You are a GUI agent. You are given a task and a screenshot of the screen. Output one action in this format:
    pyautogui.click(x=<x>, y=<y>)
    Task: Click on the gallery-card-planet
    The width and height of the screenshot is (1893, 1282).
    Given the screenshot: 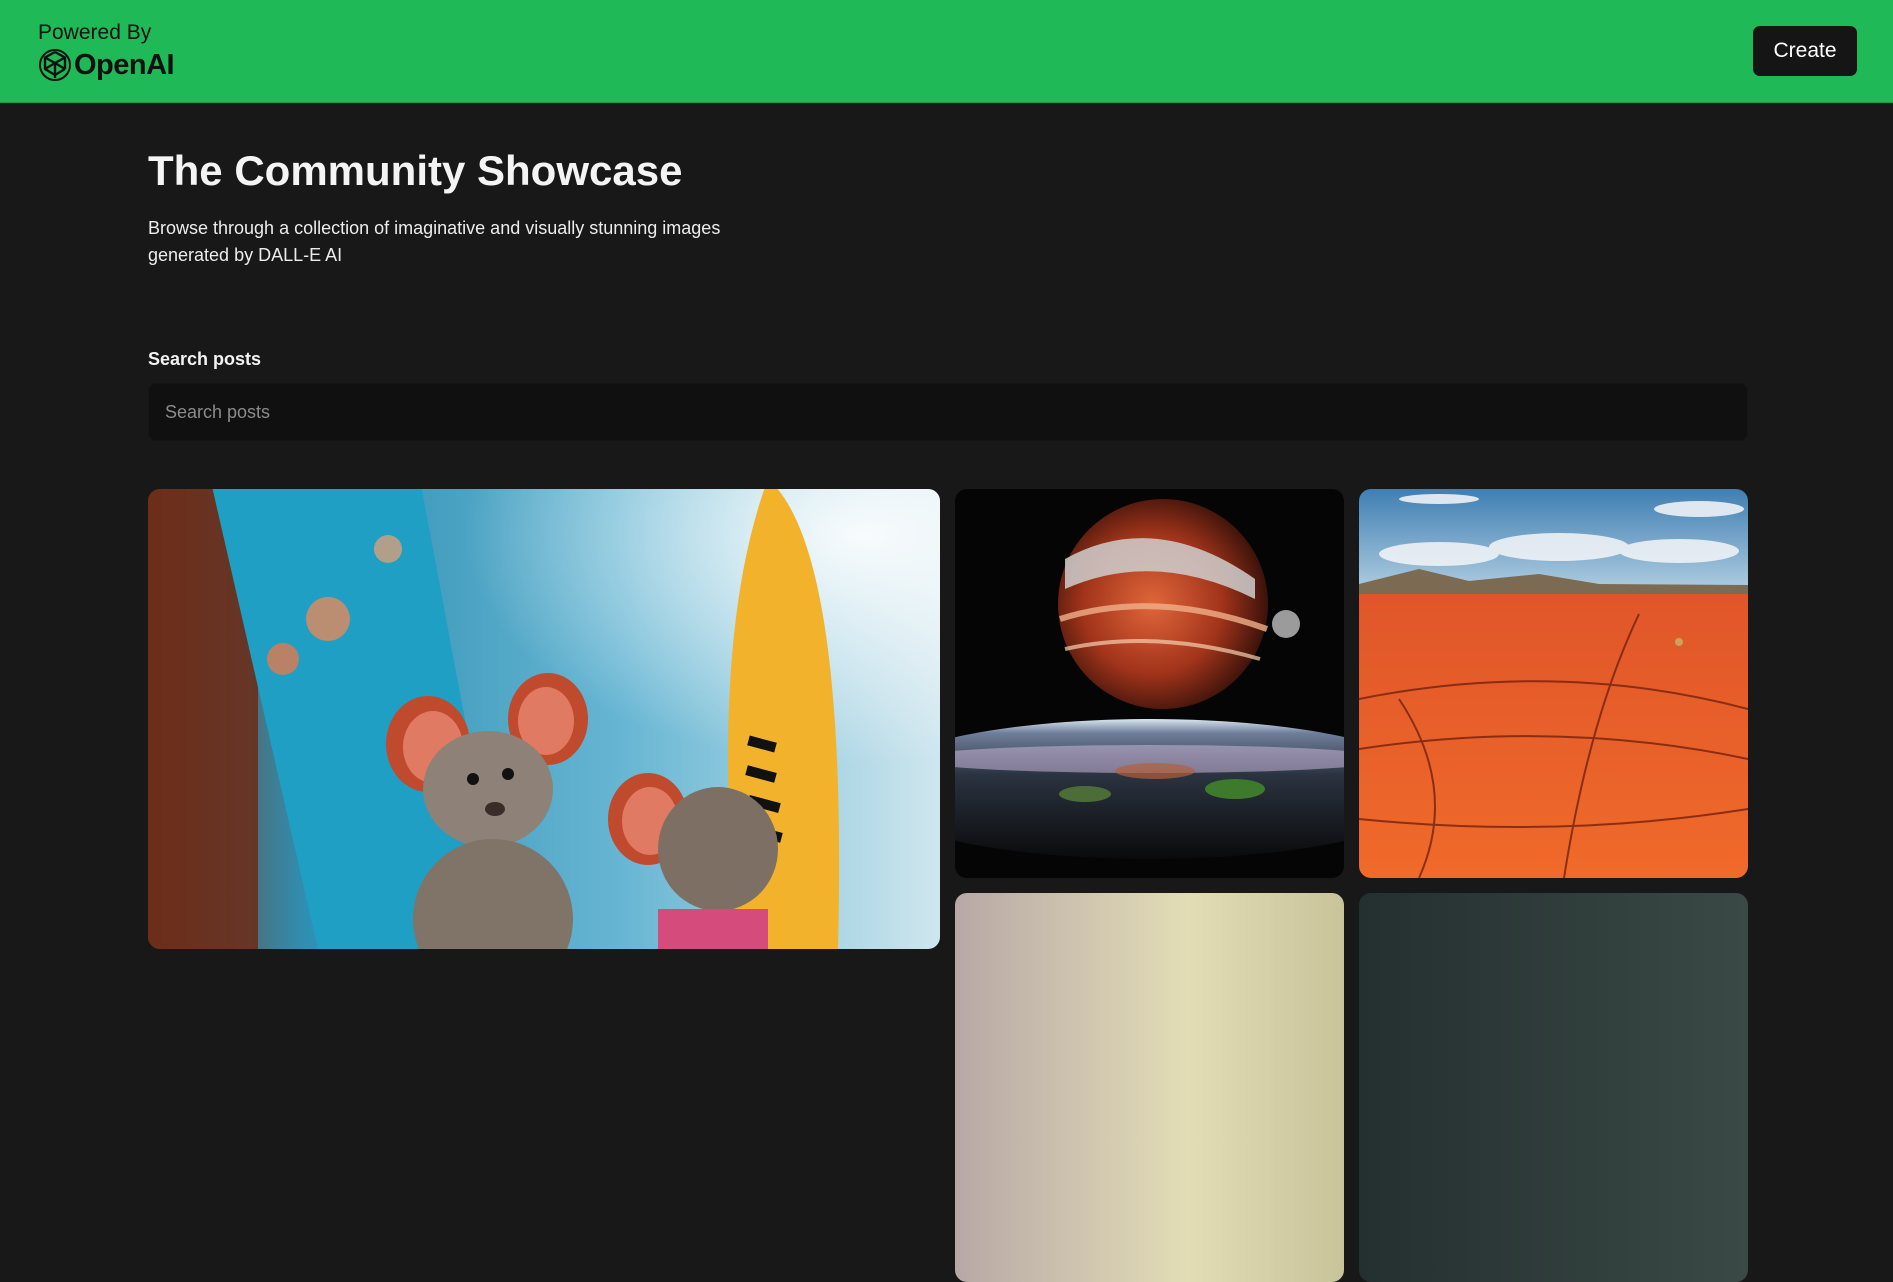 What is the action you would take?
    pyautogui.click(x=1149, y=683)
    